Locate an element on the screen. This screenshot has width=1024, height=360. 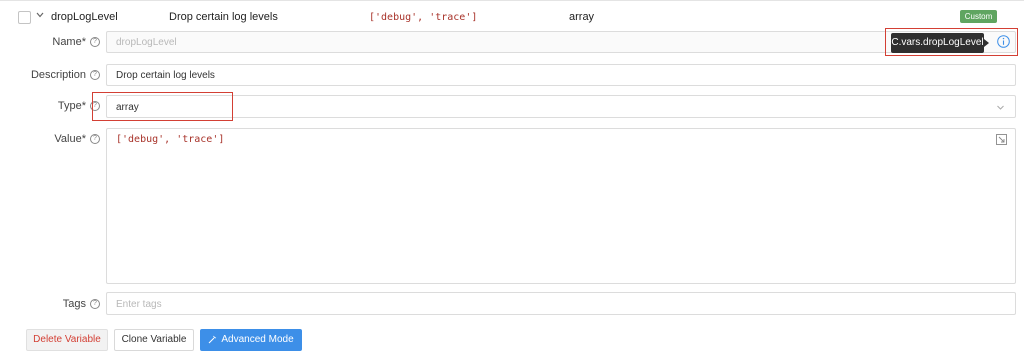
name-label: Name* is located at coordinates (69, 42).